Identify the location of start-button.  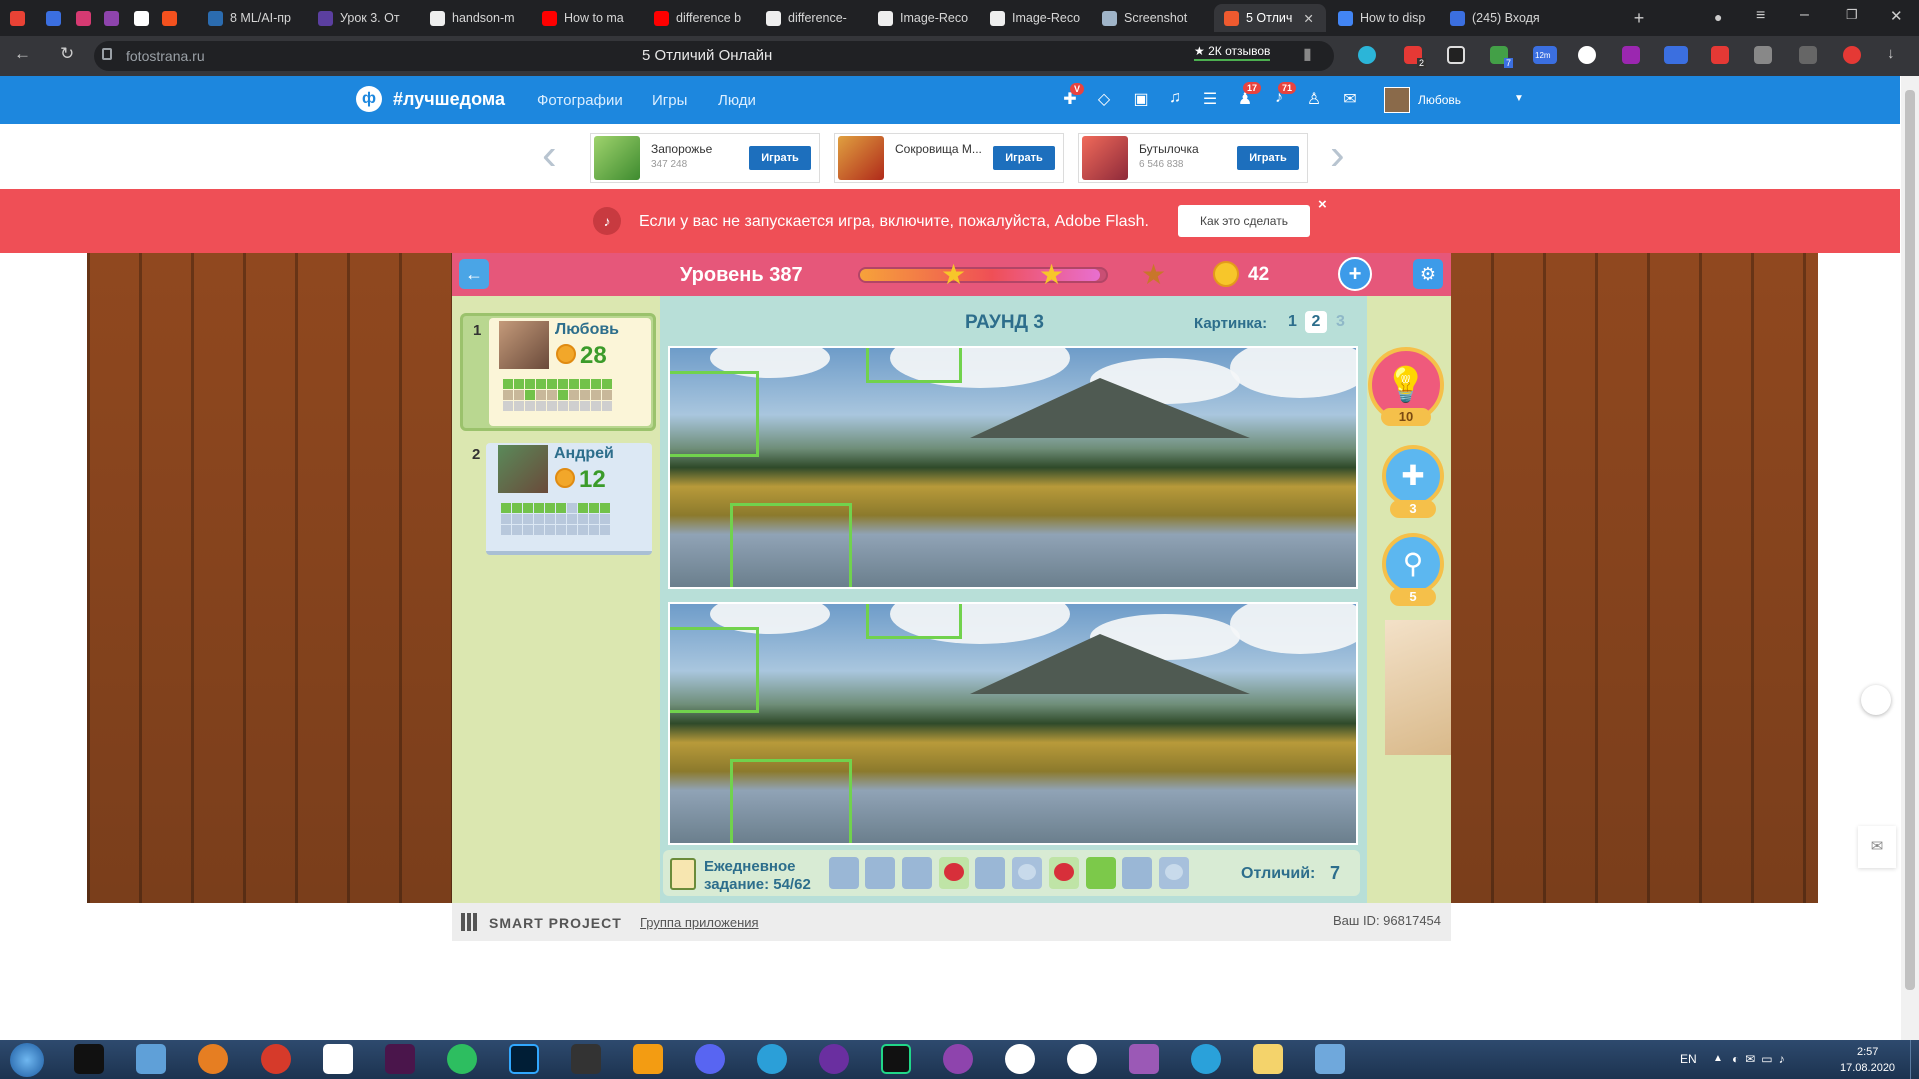
(27, 1060).